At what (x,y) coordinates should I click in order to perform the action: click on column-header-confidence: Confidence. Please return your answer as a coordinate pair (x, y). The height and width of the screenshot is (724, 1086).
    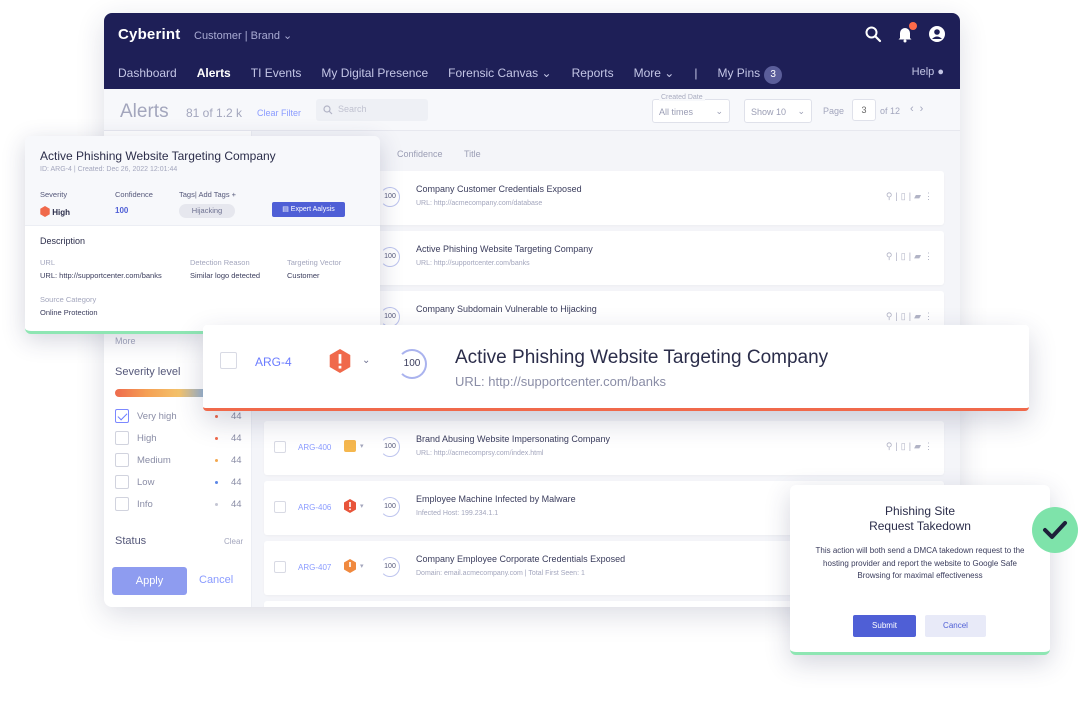
    Looking at the image, I should click on (420, 154).